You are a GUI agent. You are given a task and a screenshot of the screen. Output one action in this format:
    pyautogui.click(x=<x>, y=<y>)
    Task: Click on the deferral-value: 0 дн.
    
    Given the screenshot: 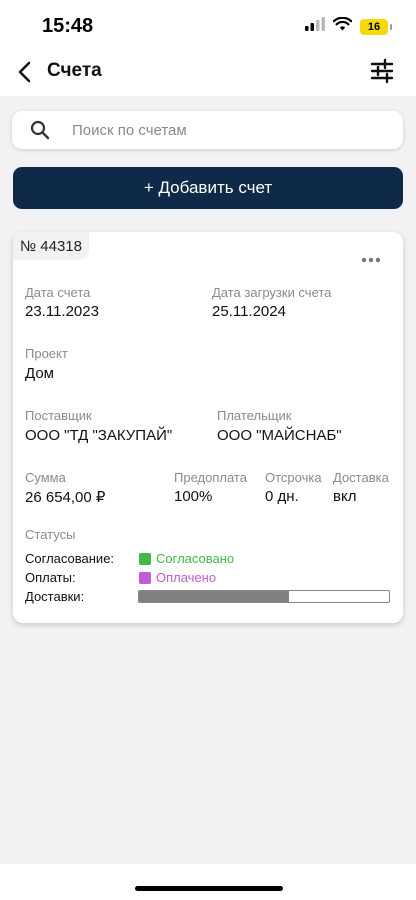 What is the action you would take?
    pyautogui.click(x=282, y=496)
    